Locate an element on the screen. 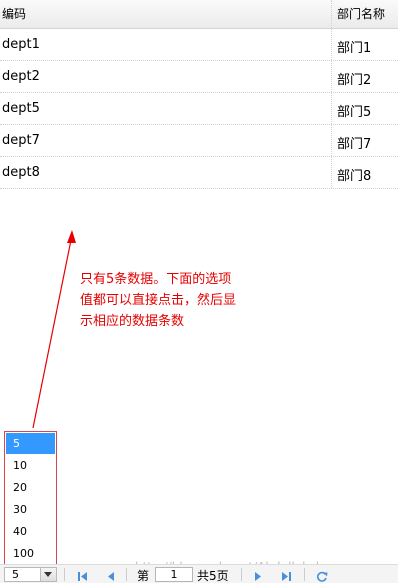 The image size is (398, 587). annotation-note: 只有5条数据。下面的选项 值都可以直接点击，然后显 示相应的数据条数 is located at coordinates (190, 300).